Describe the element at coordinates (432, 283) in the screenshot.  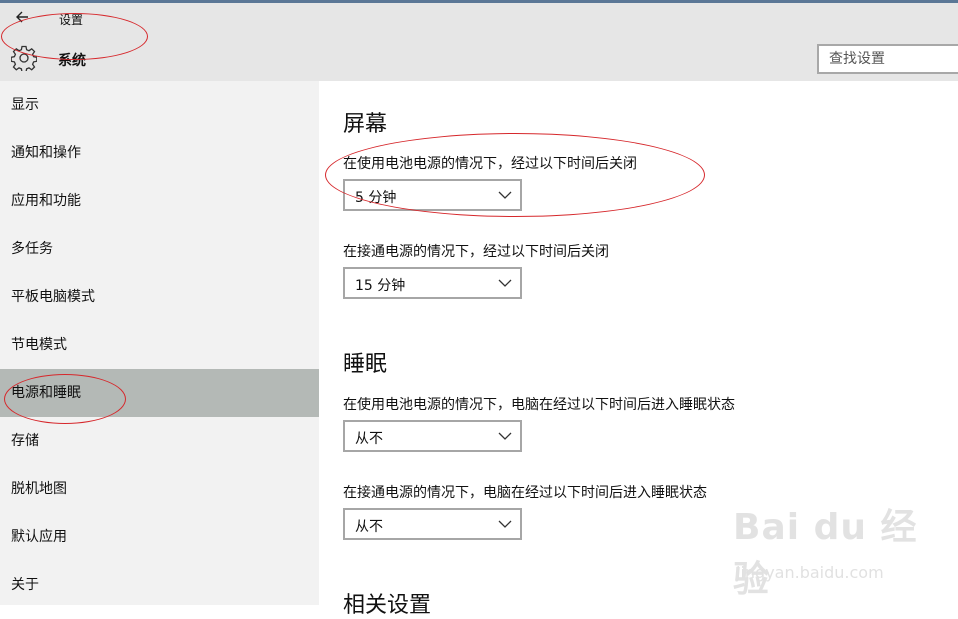
I see `screen-plugged-dropdown: 15 分钟` at that location.